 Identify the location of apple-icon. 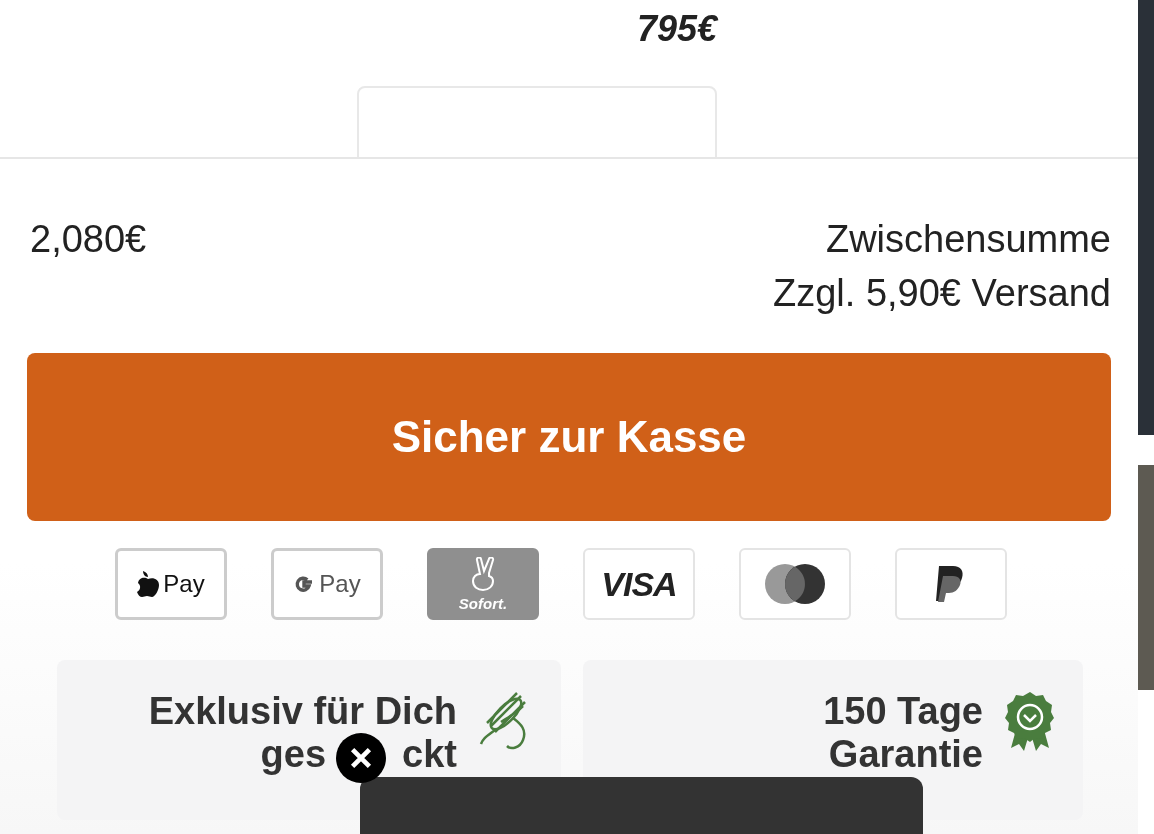
(148, 584).